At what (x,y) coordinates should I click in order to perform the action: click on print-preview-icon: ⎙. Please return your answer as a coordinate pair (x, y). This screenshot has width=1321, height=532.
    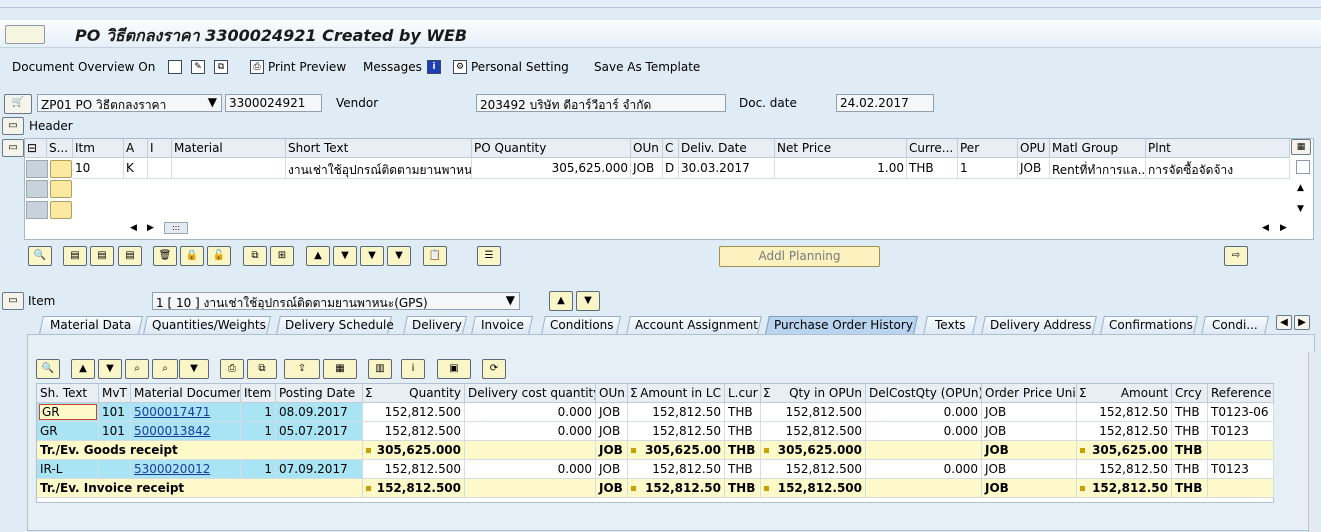
    Looking at the image, I should click on (257, 67).